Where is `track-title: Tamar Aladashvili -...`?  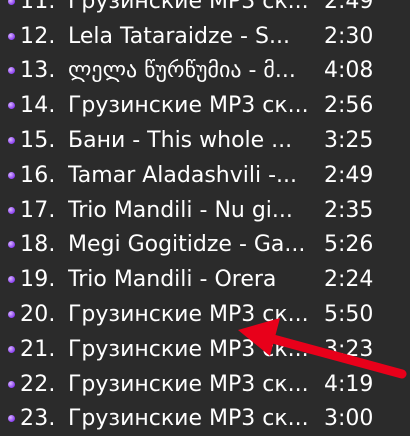 track-title: Tamar Aladashvili -... is located at coordinates (182, 175).